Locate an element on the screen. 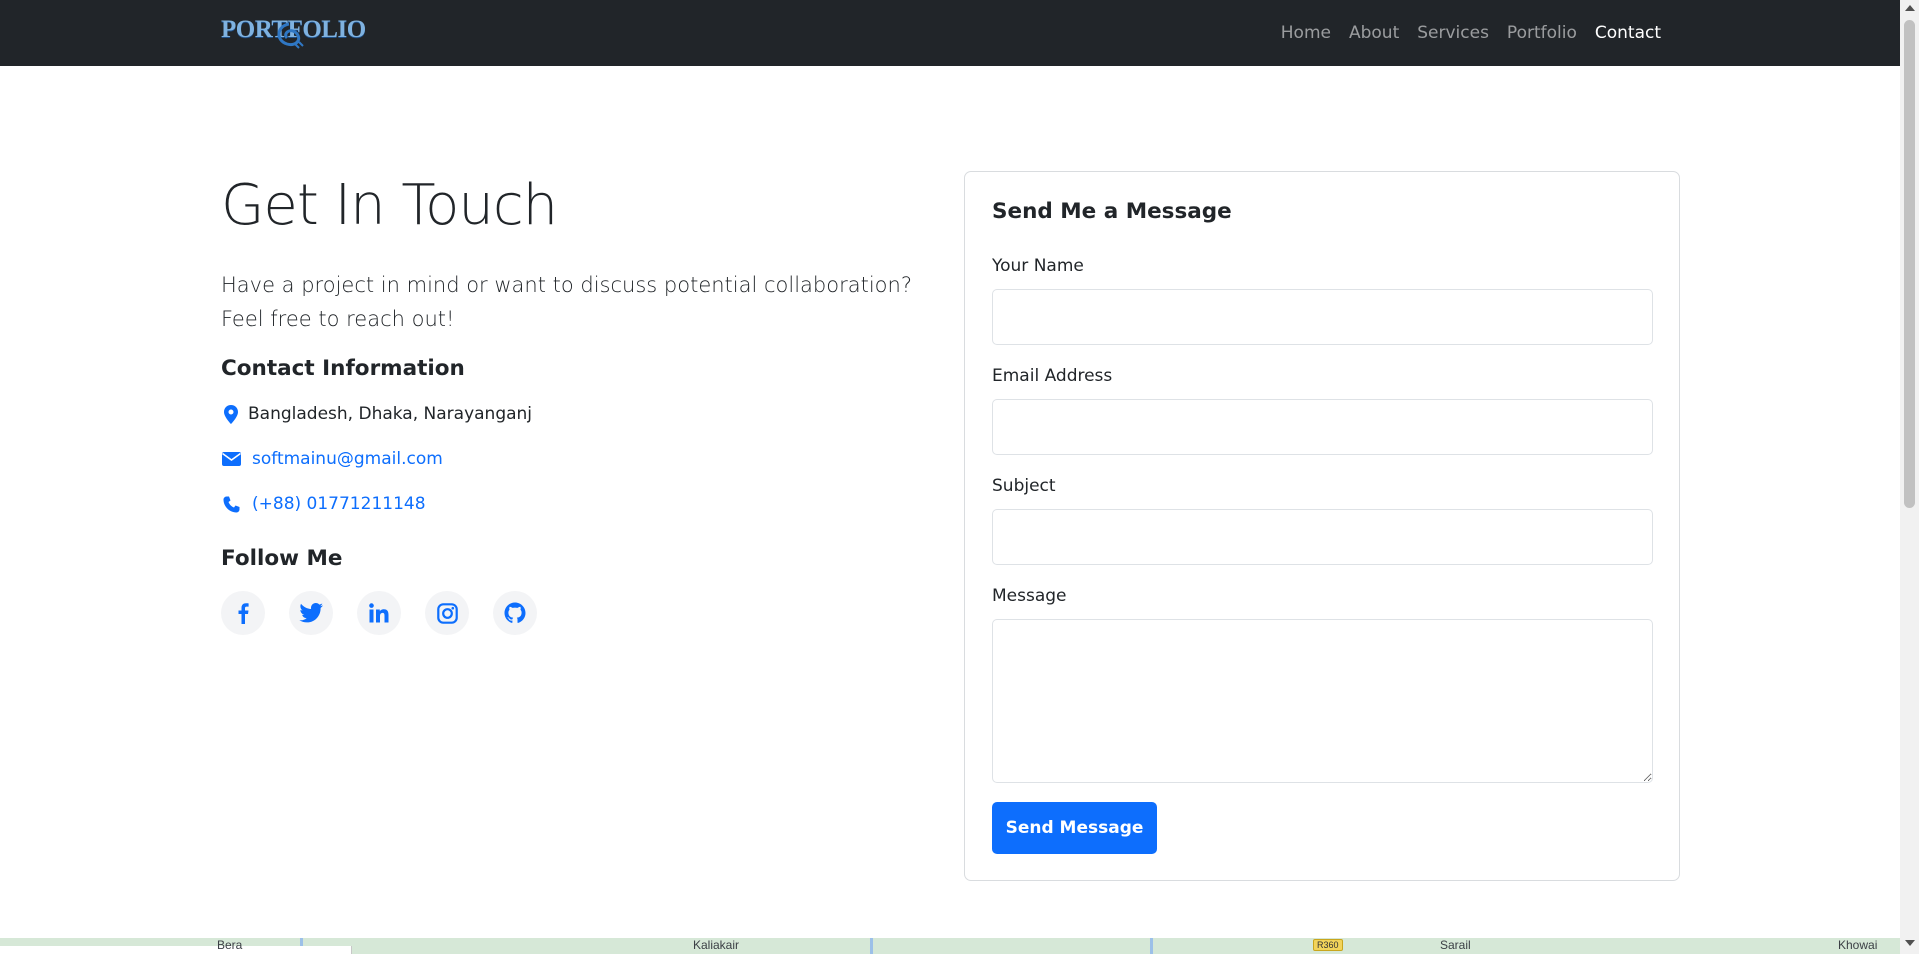 The width and height of the screenshot is (1919, 954). facebook-icon is located at coordinates (243, 613).